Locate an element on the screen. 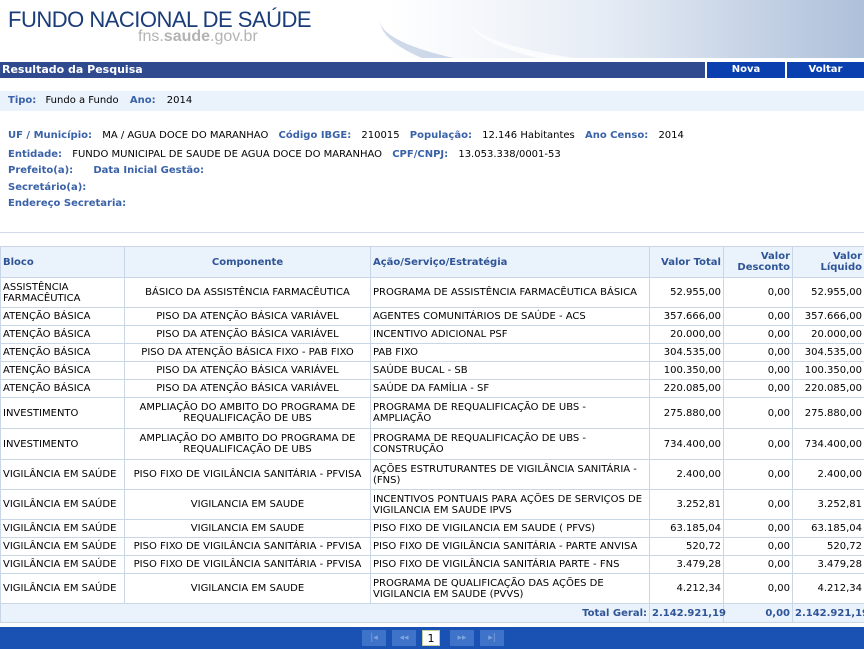  site-header: FUNDO NACIONAL DE SAÚDE fns.saude.gov.br is located at coordinates (432, 29).